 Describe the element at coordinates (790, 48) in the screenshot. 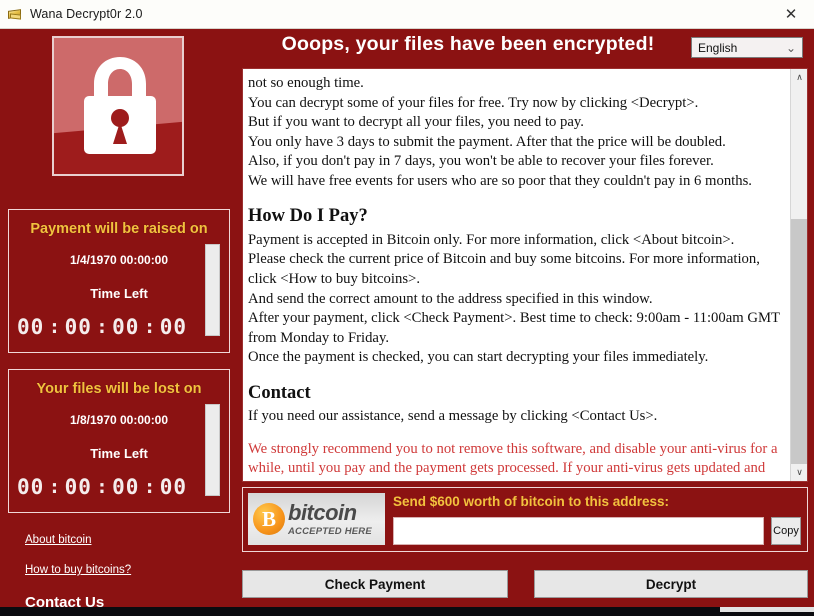

I see `chevron-down-icon: ⌄` at that location.